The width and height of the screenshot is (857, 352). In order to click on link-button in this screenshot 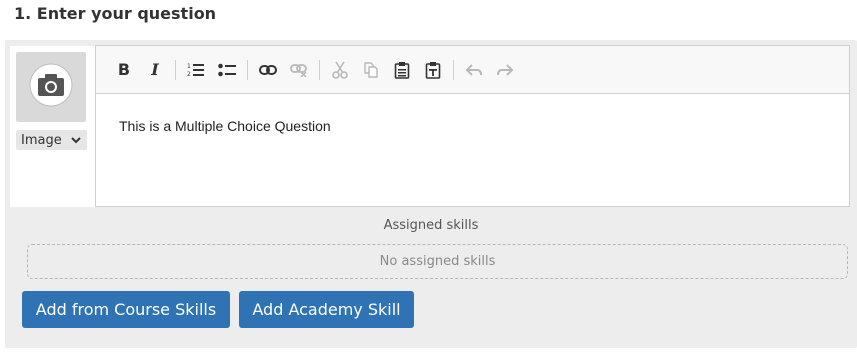, I will do `click(268, 70)`.